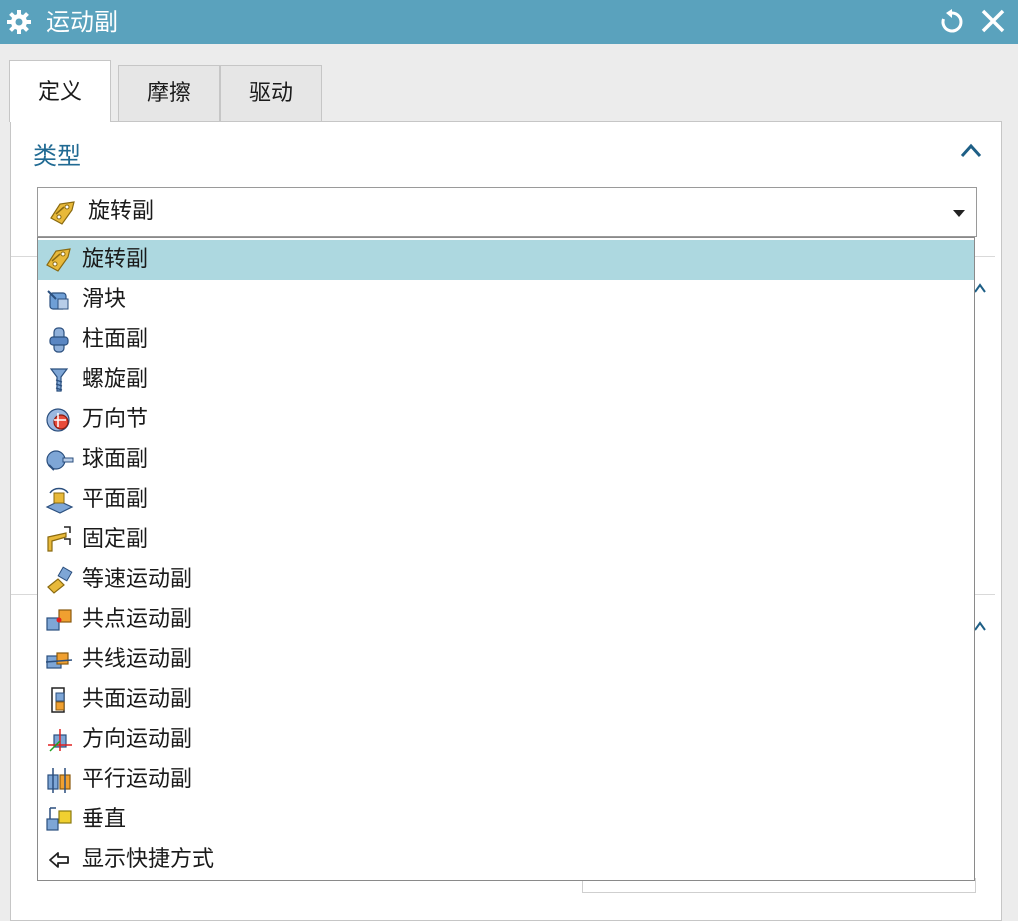  Describe the element at coordinates (115, 499) in the screenshot. I see `dropdown-item-label: 平面副` at that location.